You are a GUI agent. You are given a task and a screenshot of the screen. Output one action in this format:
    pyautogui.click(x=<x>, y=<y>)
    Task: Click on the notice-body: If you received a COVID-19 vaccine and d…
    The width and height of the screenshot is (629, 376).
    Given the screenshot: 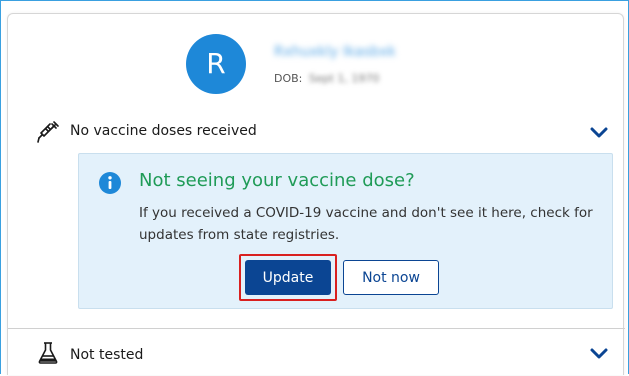 What is the action you would take?
    pyautogui.click(x=366, y=224)
    